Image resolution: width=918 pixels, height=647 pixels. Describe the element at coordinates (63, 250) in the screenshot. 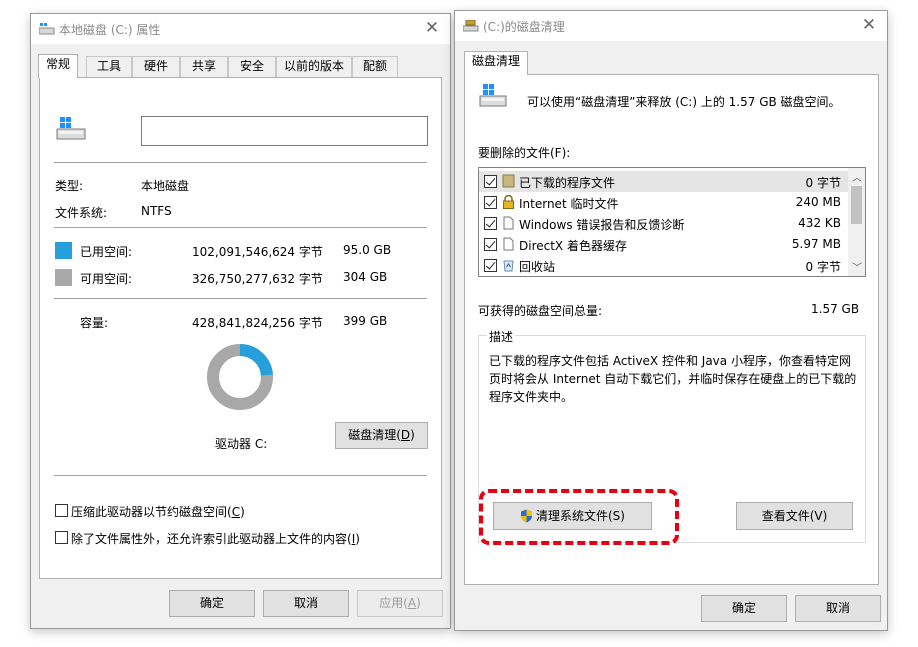

I see `used-color-swatch` at that location.